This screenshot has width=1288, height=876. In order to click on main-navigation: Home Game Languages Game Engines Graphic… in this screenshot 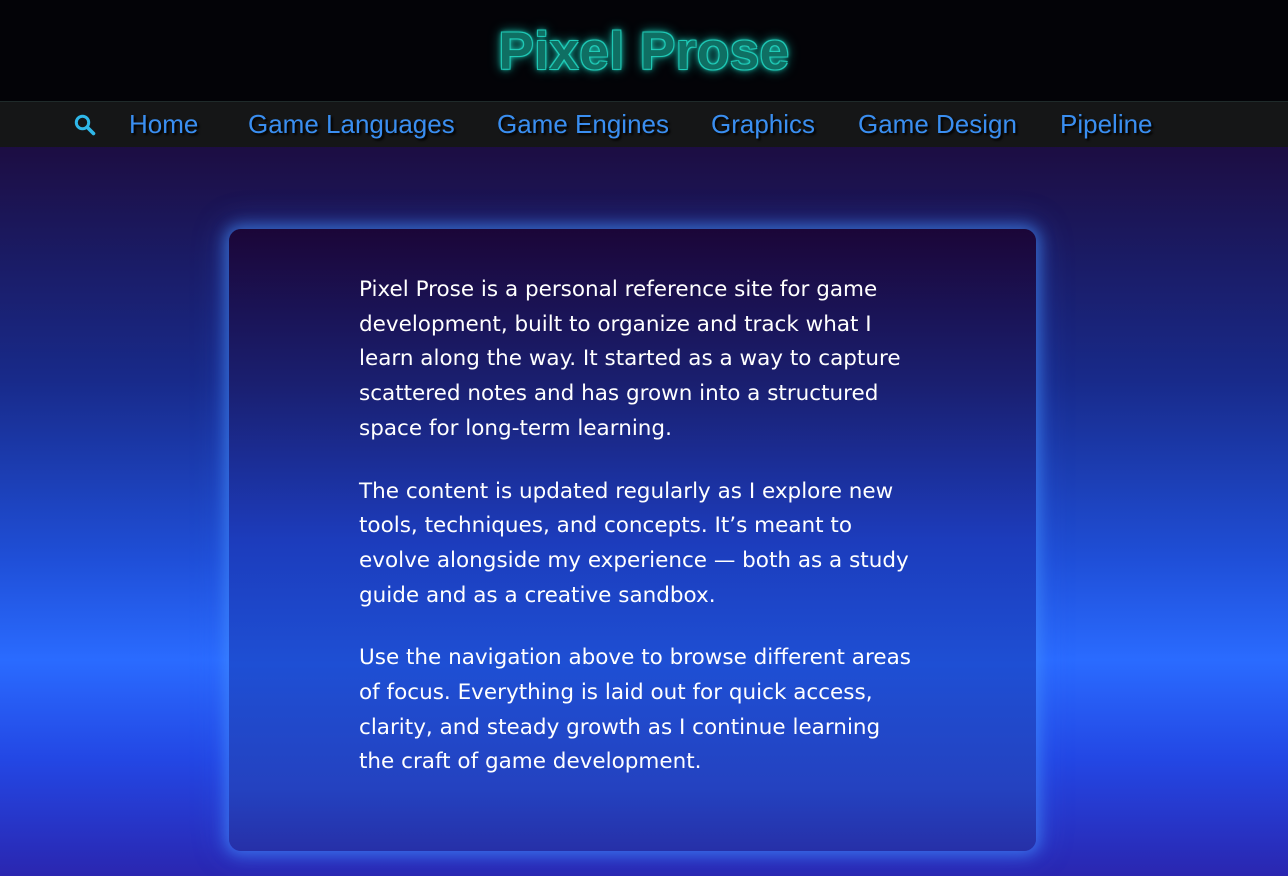, I will do `click(644, 124)`.